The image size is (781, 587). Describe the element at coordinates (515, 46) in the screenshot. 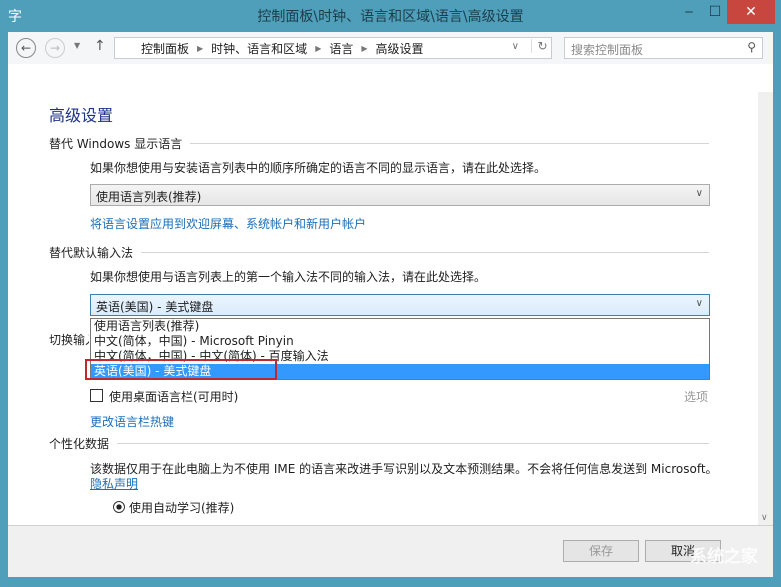

I see `address-dropdown-icon: ∨` at that location.